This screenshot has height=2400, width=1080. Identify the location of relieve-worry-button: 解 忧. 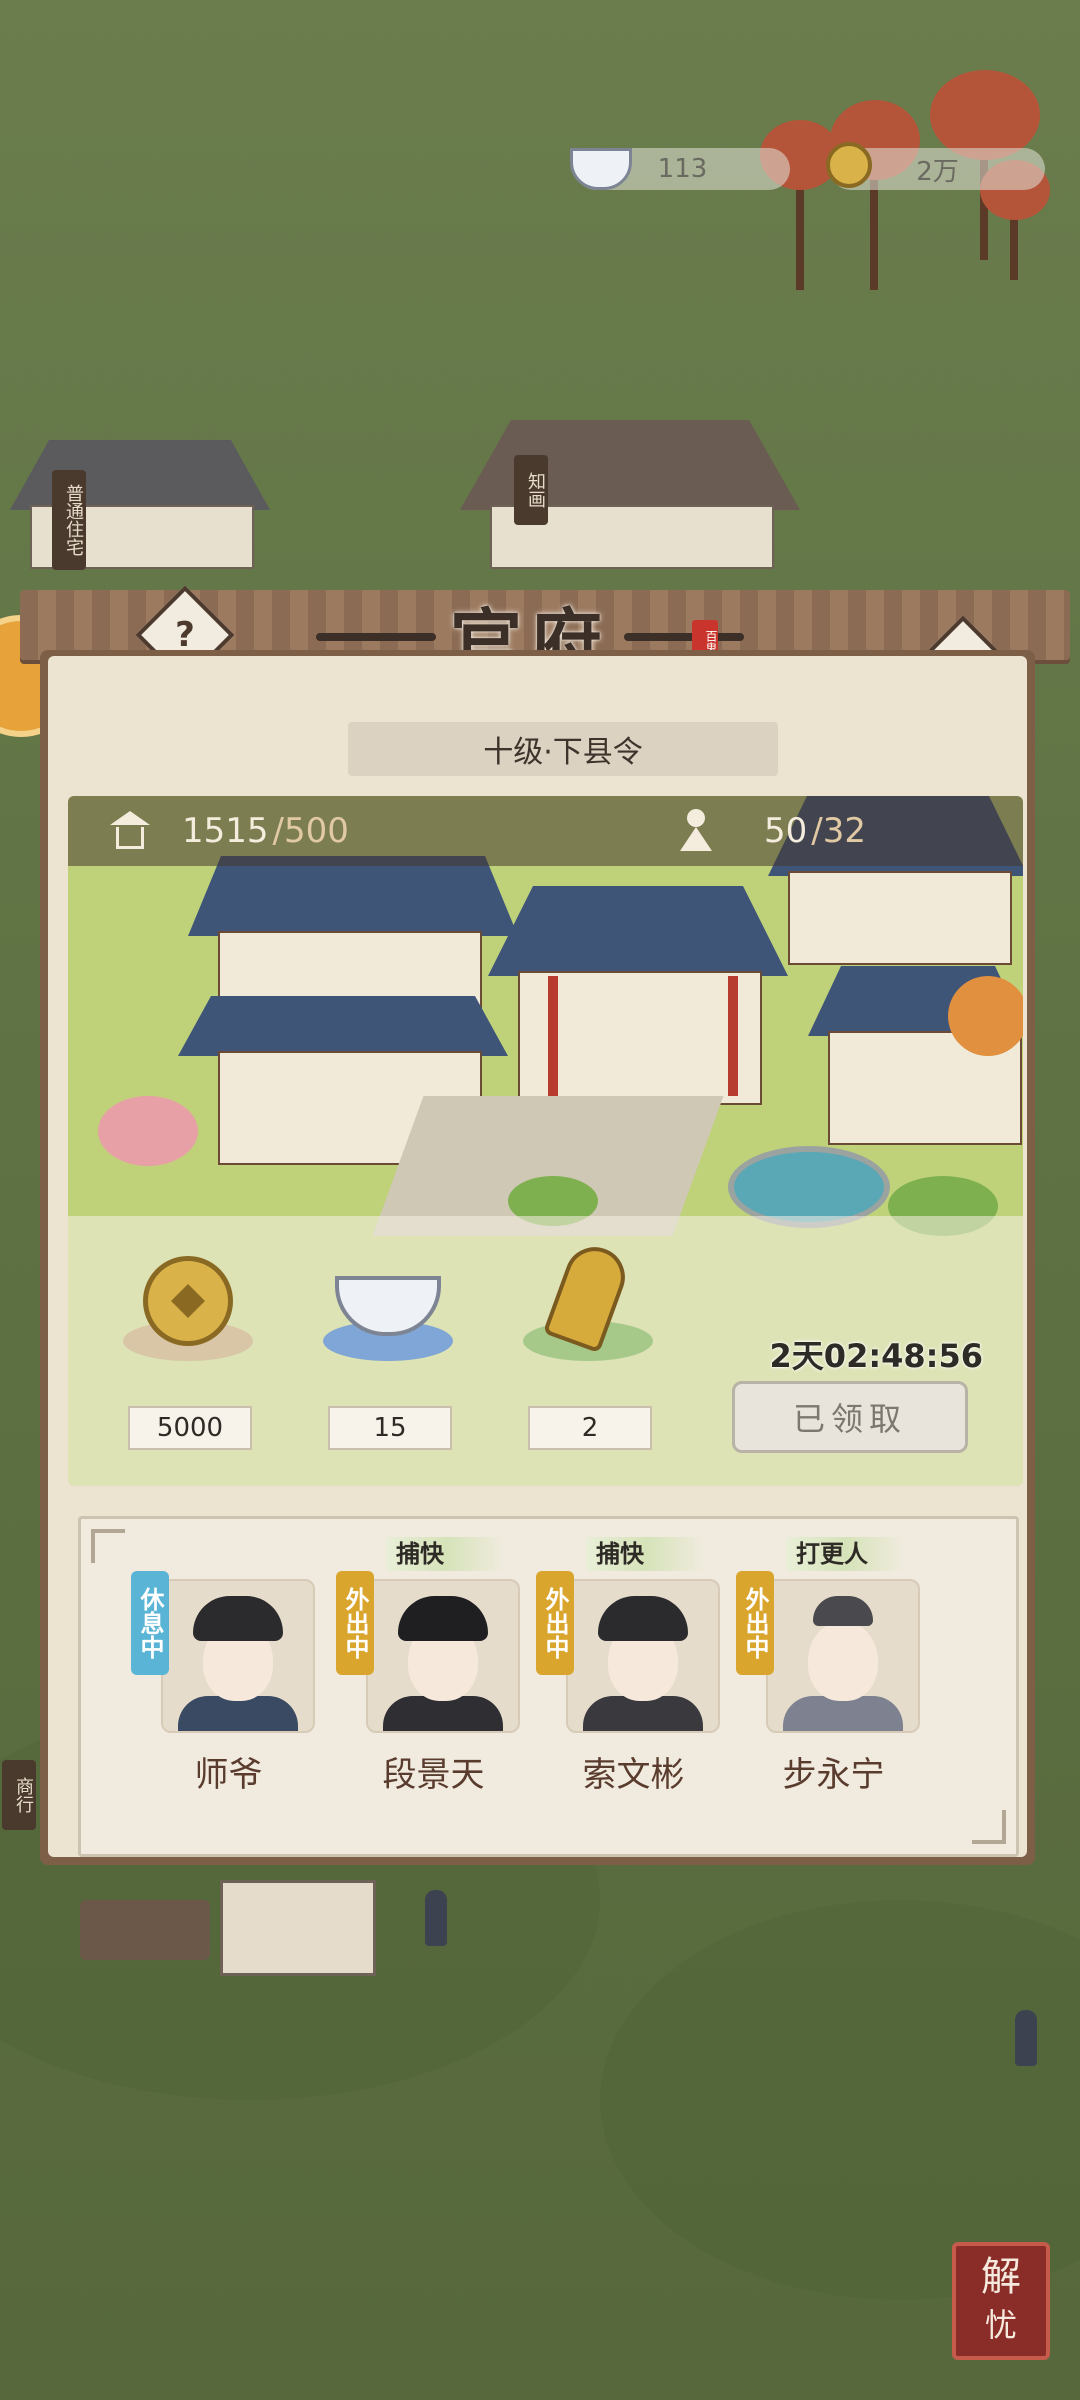
(1001, 2301).